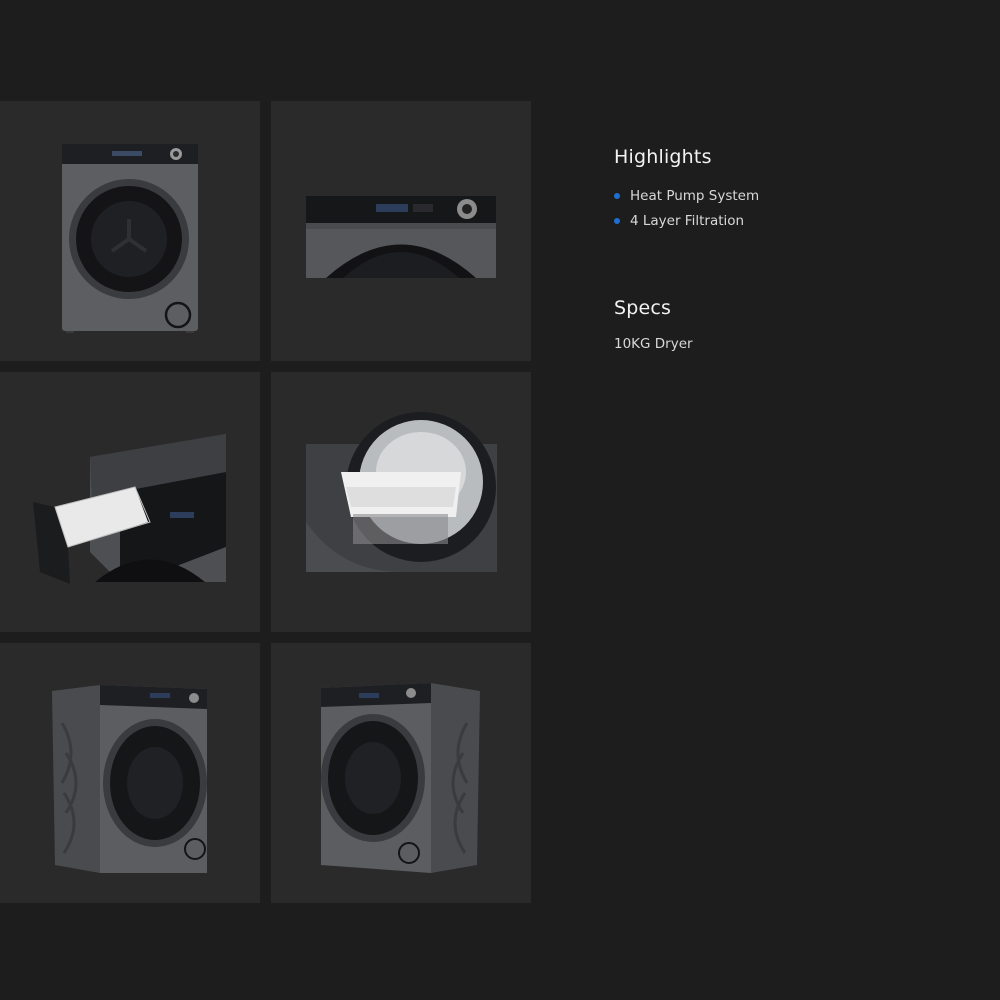 The image size is (1000, 1000). Describe the element at coordinates (130, 238) in the screenshot. I see `dryer-front-image` at that location.